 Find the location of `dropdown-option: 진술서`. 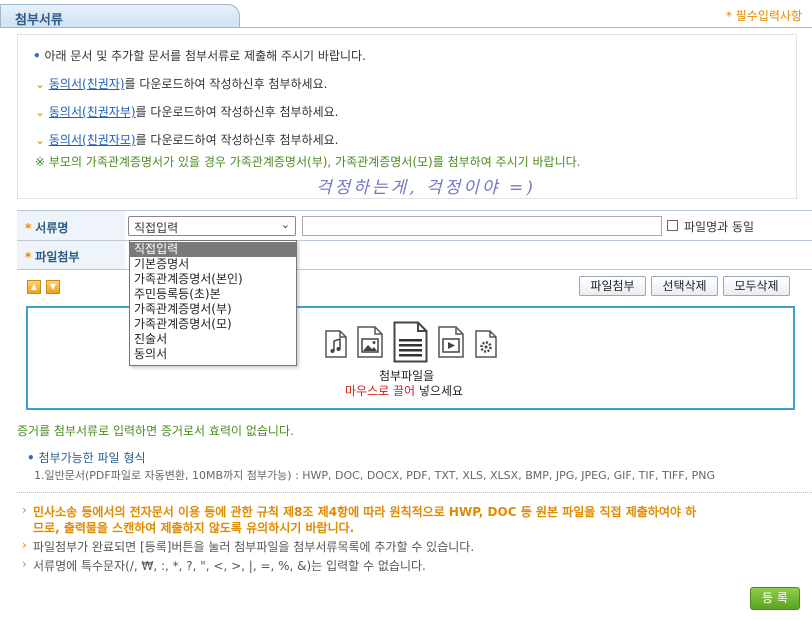

dropdown-option: 진술서 is located at coordinates (213, 339).